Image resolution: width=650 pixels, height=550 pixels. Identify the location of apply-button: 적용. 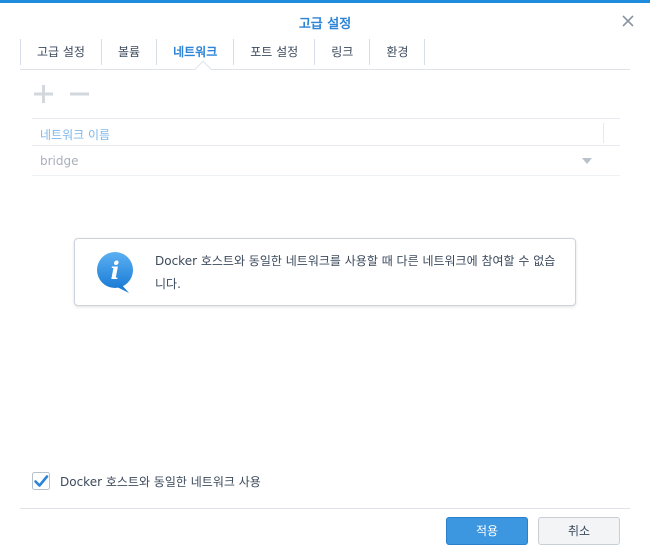
(487, 531).